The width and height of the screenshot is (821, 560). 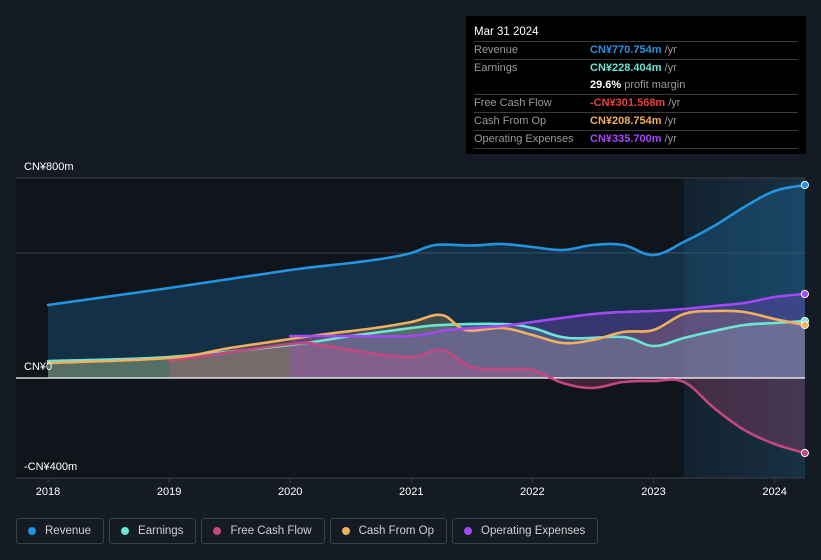 What do you see at coordinates (48, 492) in the screenshot?
I see `x-tick-label: 2018` at bounding box center [48, 492].